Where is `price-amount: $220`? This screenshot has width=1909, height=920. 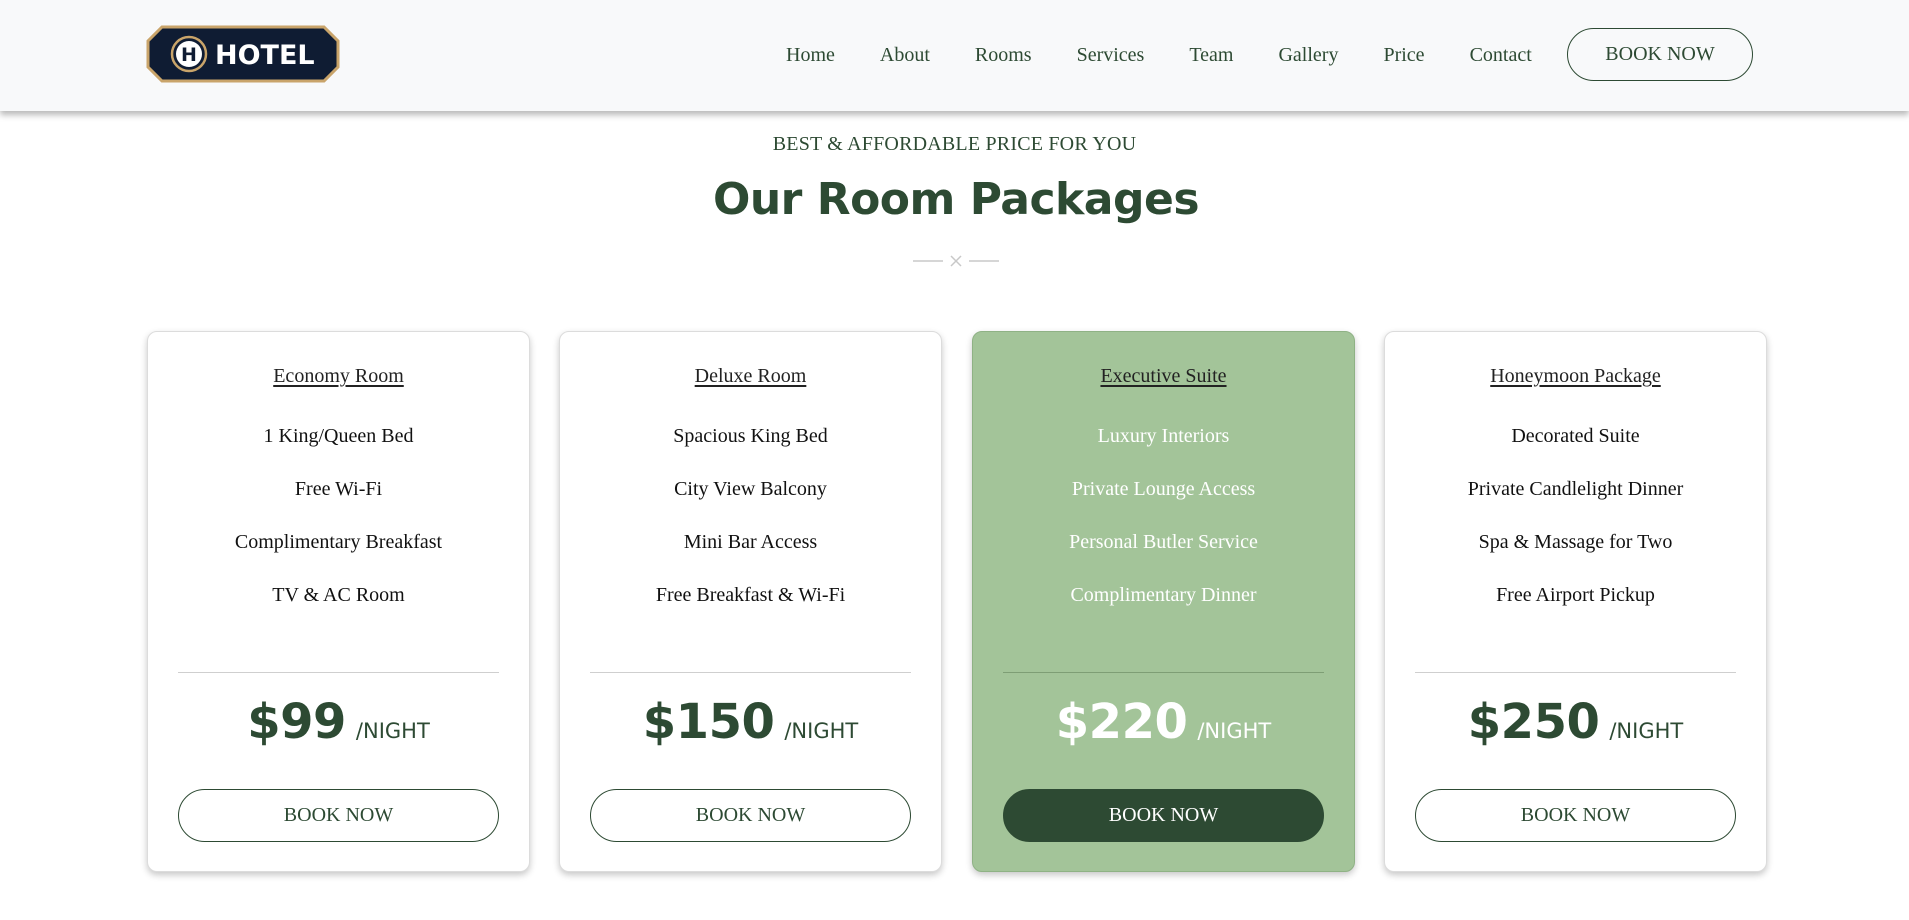
price-amount: $220 is located at coordinates (1121, 722).